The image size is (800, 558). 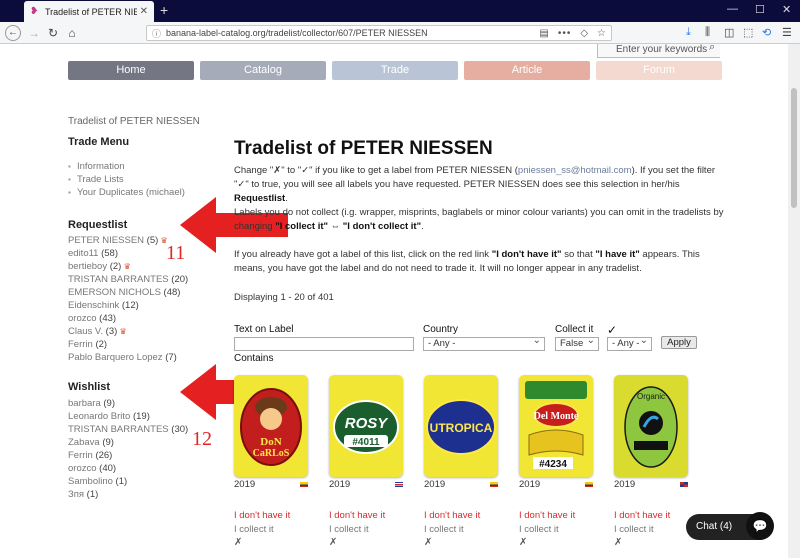 What do you see at coordinates (118, 279) in the screenshot?
I see `requestlist-name: TRISTAN BARRANTES` at bounding box center [118, 279].